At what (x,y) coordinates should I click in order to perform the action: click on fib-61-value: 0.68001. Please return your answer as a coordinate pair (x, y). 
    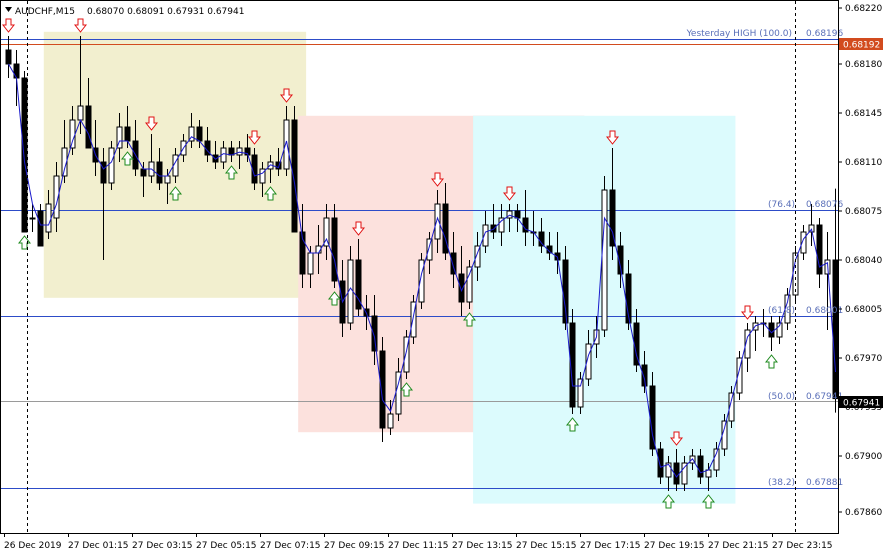
    Looking at the image, I should click on (824, 311).